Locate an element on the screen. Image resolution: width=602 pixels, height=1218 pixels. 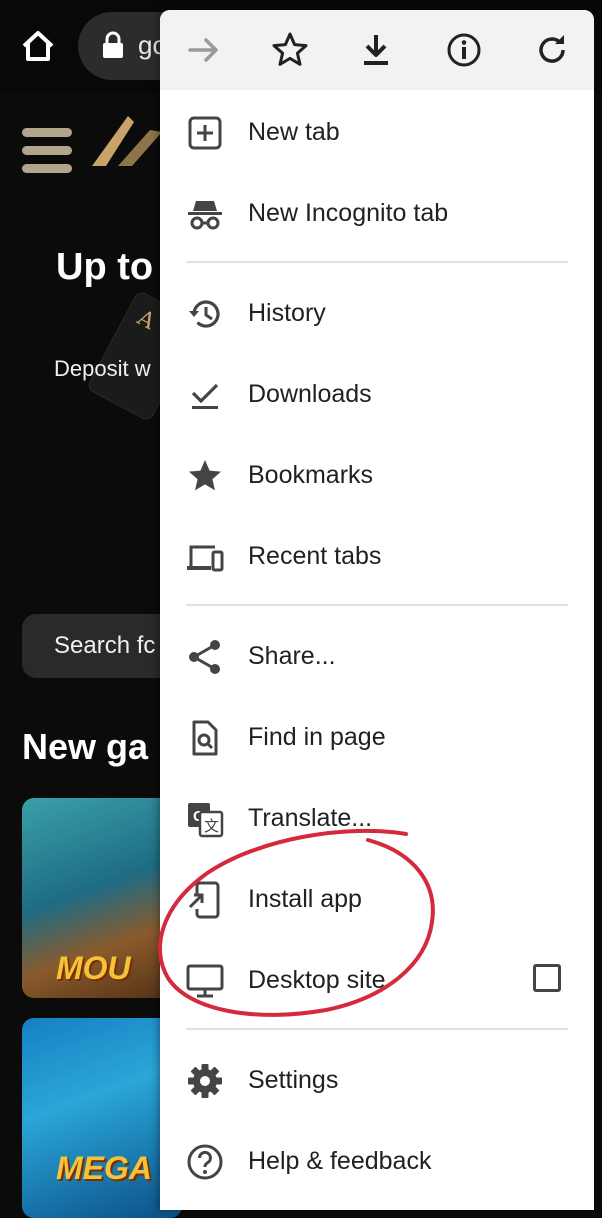
menu-item-history: History is located at coordinates (377, 313).